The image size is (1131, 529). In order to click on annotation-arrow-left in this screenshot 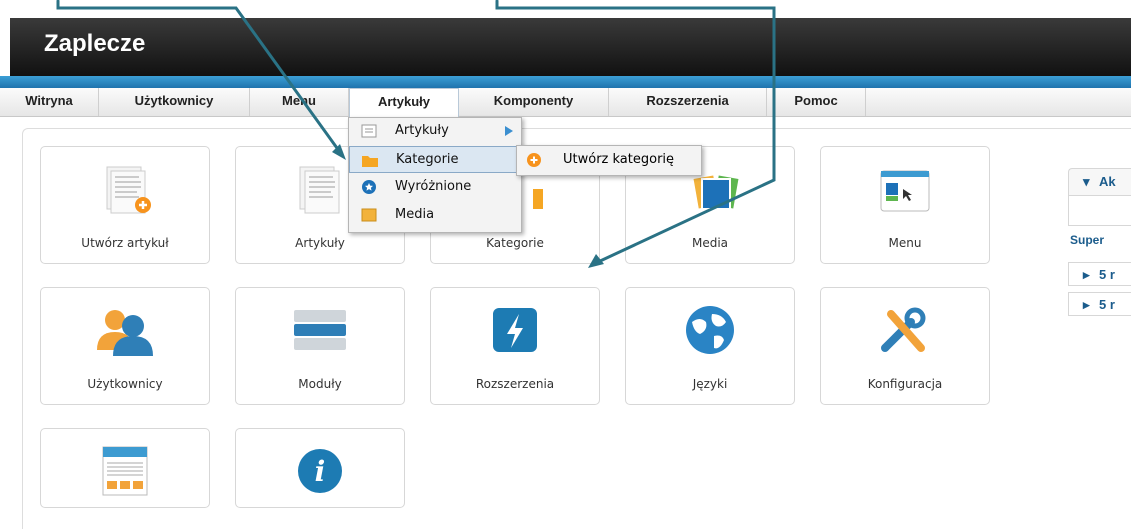, I will do `click(200, 78)`.